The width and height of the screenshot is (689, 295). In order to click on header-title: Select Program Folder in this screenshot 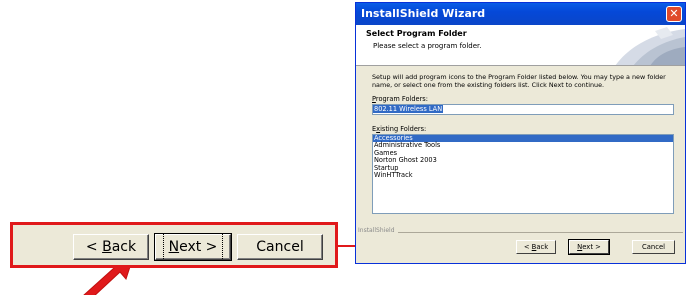, I will do `click(416, 33)`.